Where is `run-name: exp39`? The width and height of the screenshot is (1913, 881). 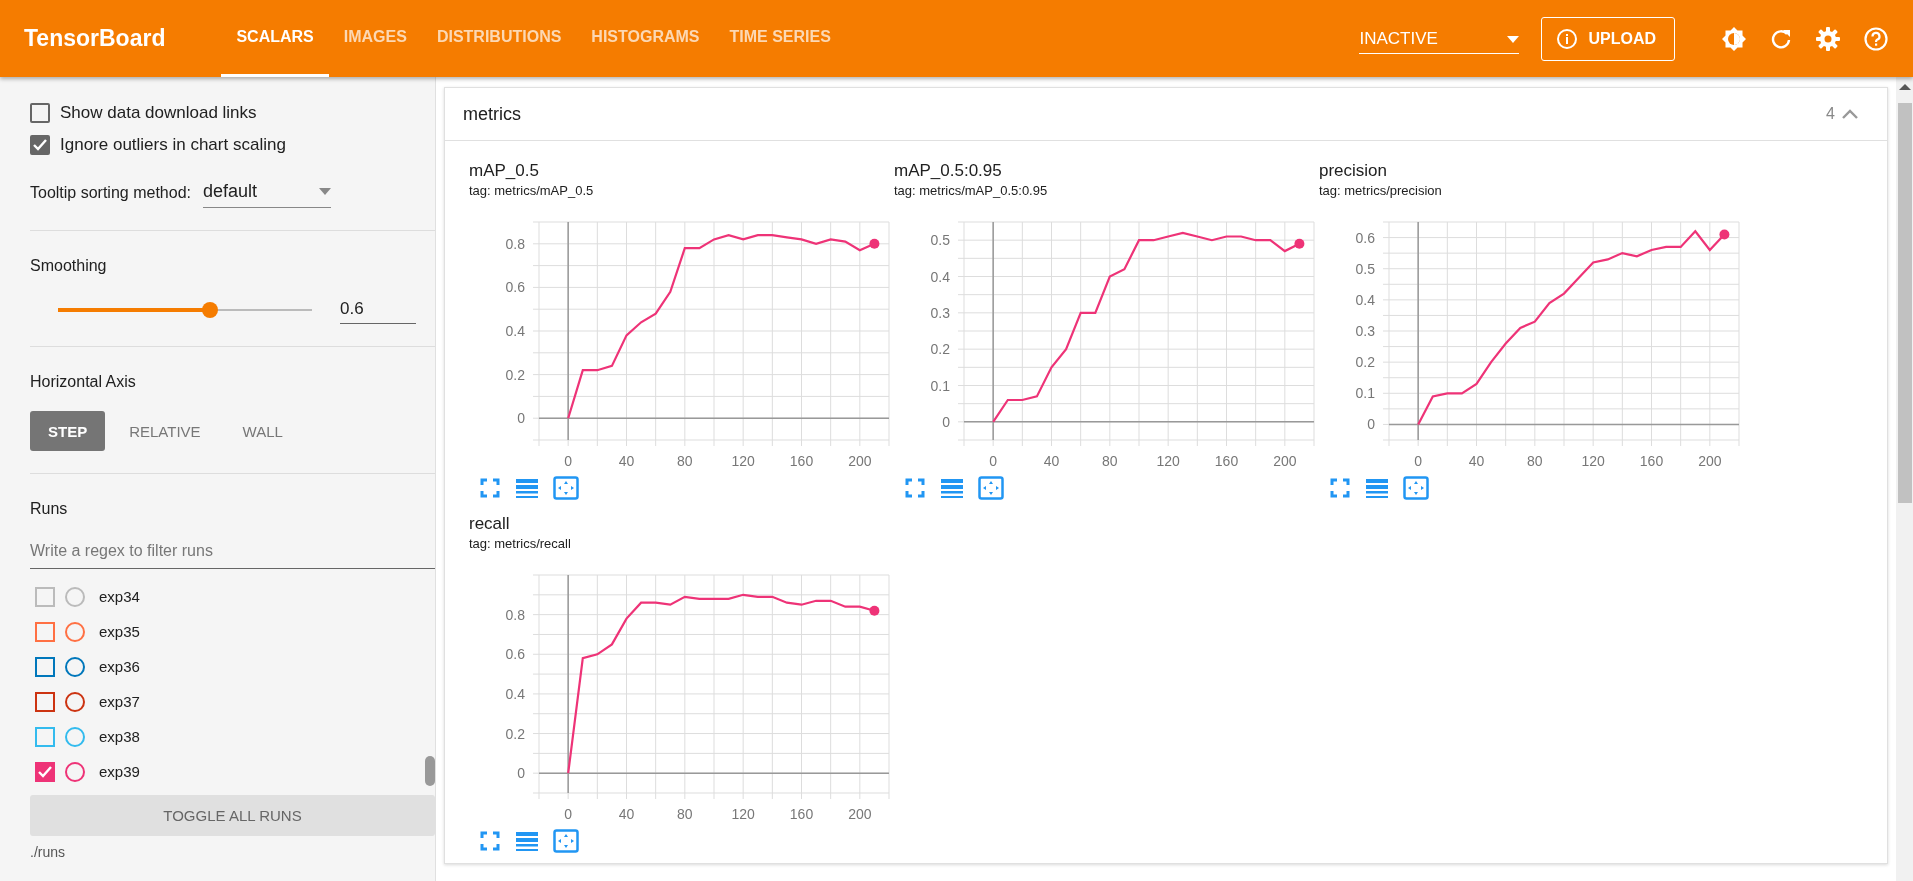
run-name: exp39 is located at coordinates (119, 771).